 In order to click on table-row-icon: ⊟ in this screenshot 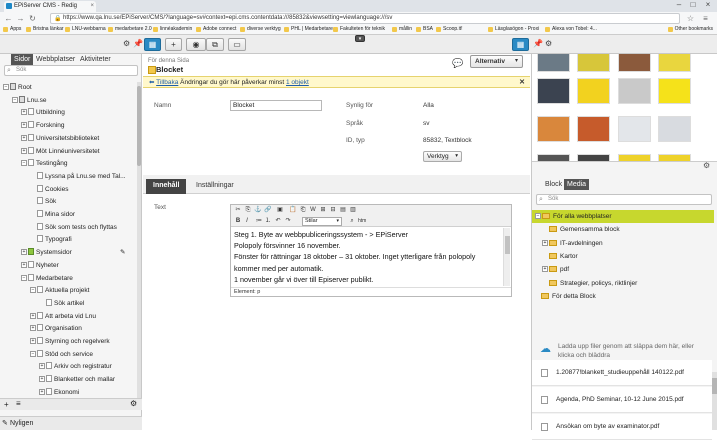, I will do `click(333, 210)`.